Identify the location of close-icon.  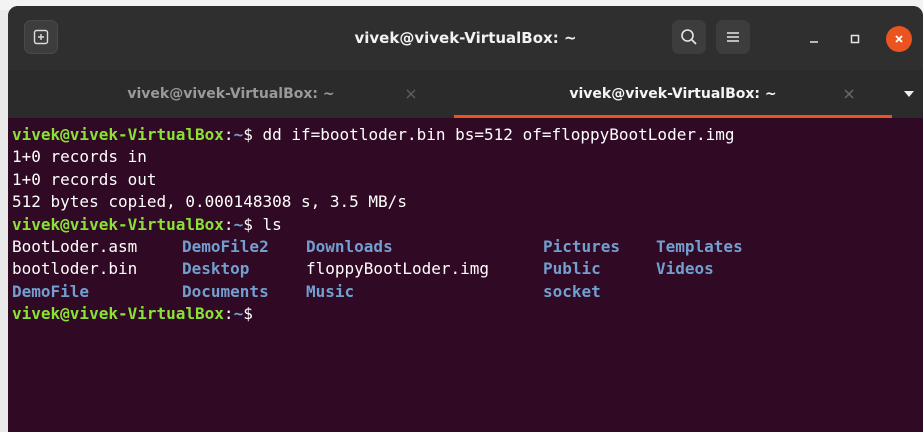
(899, 39).